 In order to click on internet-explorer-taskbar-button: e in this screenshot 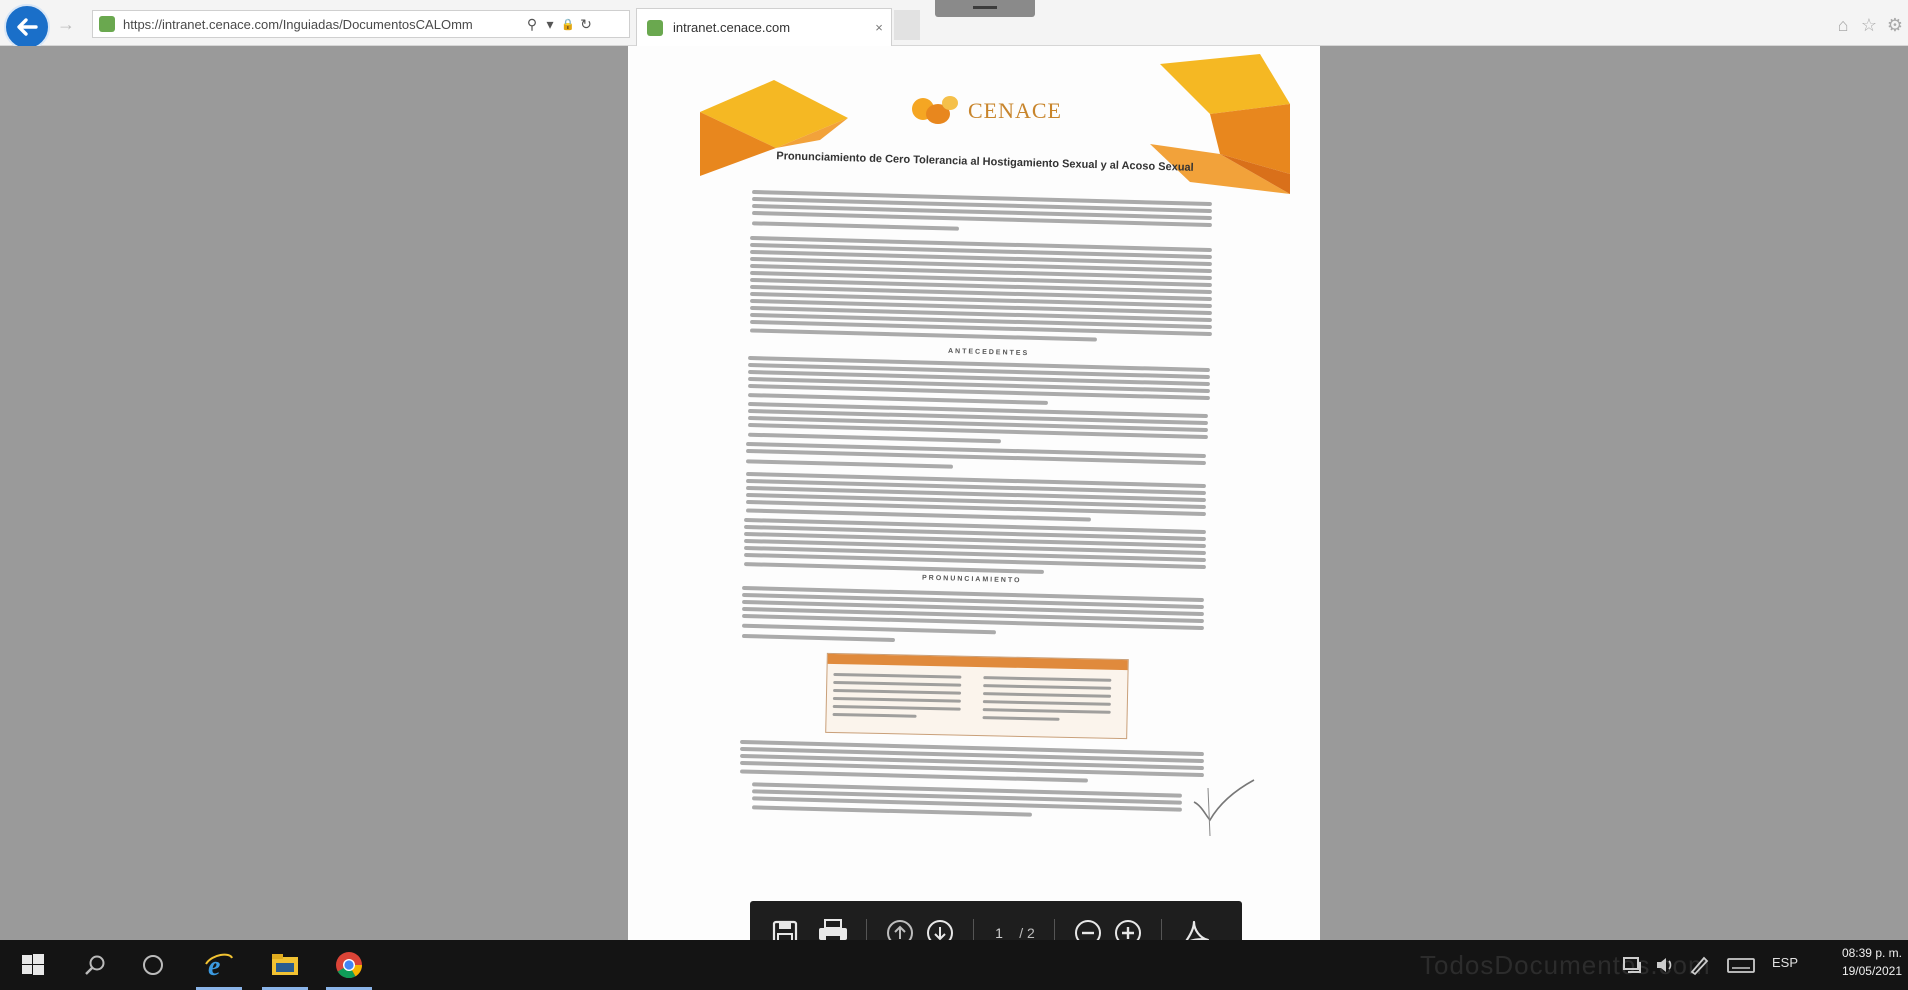, I will do `click(219, 965)`.